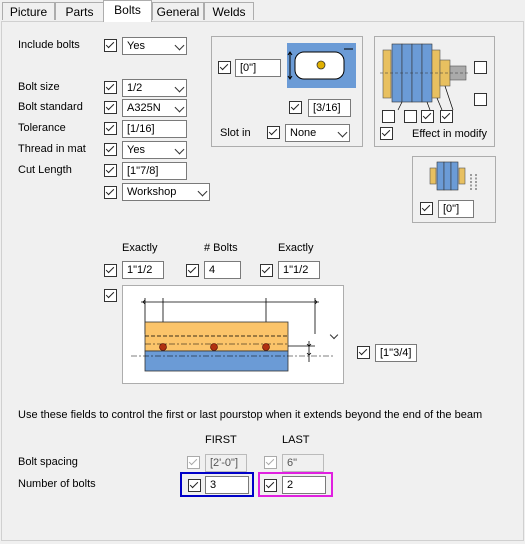  Describe the element at coordinates (110, 270) in the screenshot. I see `exactly-left-checkbox` at that location.